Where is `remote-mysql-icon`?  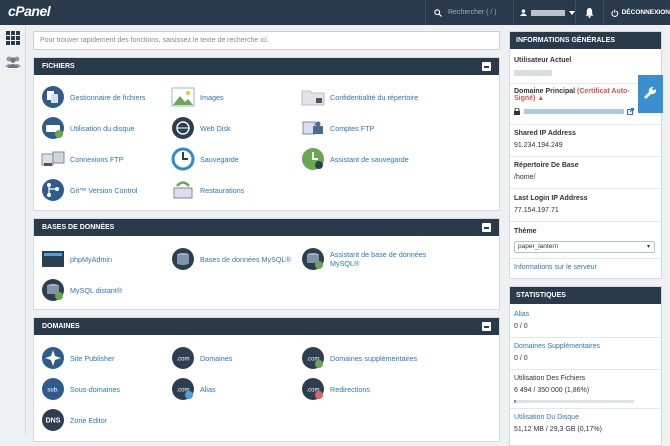
remote-mysql-icon is located at coordinates (53, 290).